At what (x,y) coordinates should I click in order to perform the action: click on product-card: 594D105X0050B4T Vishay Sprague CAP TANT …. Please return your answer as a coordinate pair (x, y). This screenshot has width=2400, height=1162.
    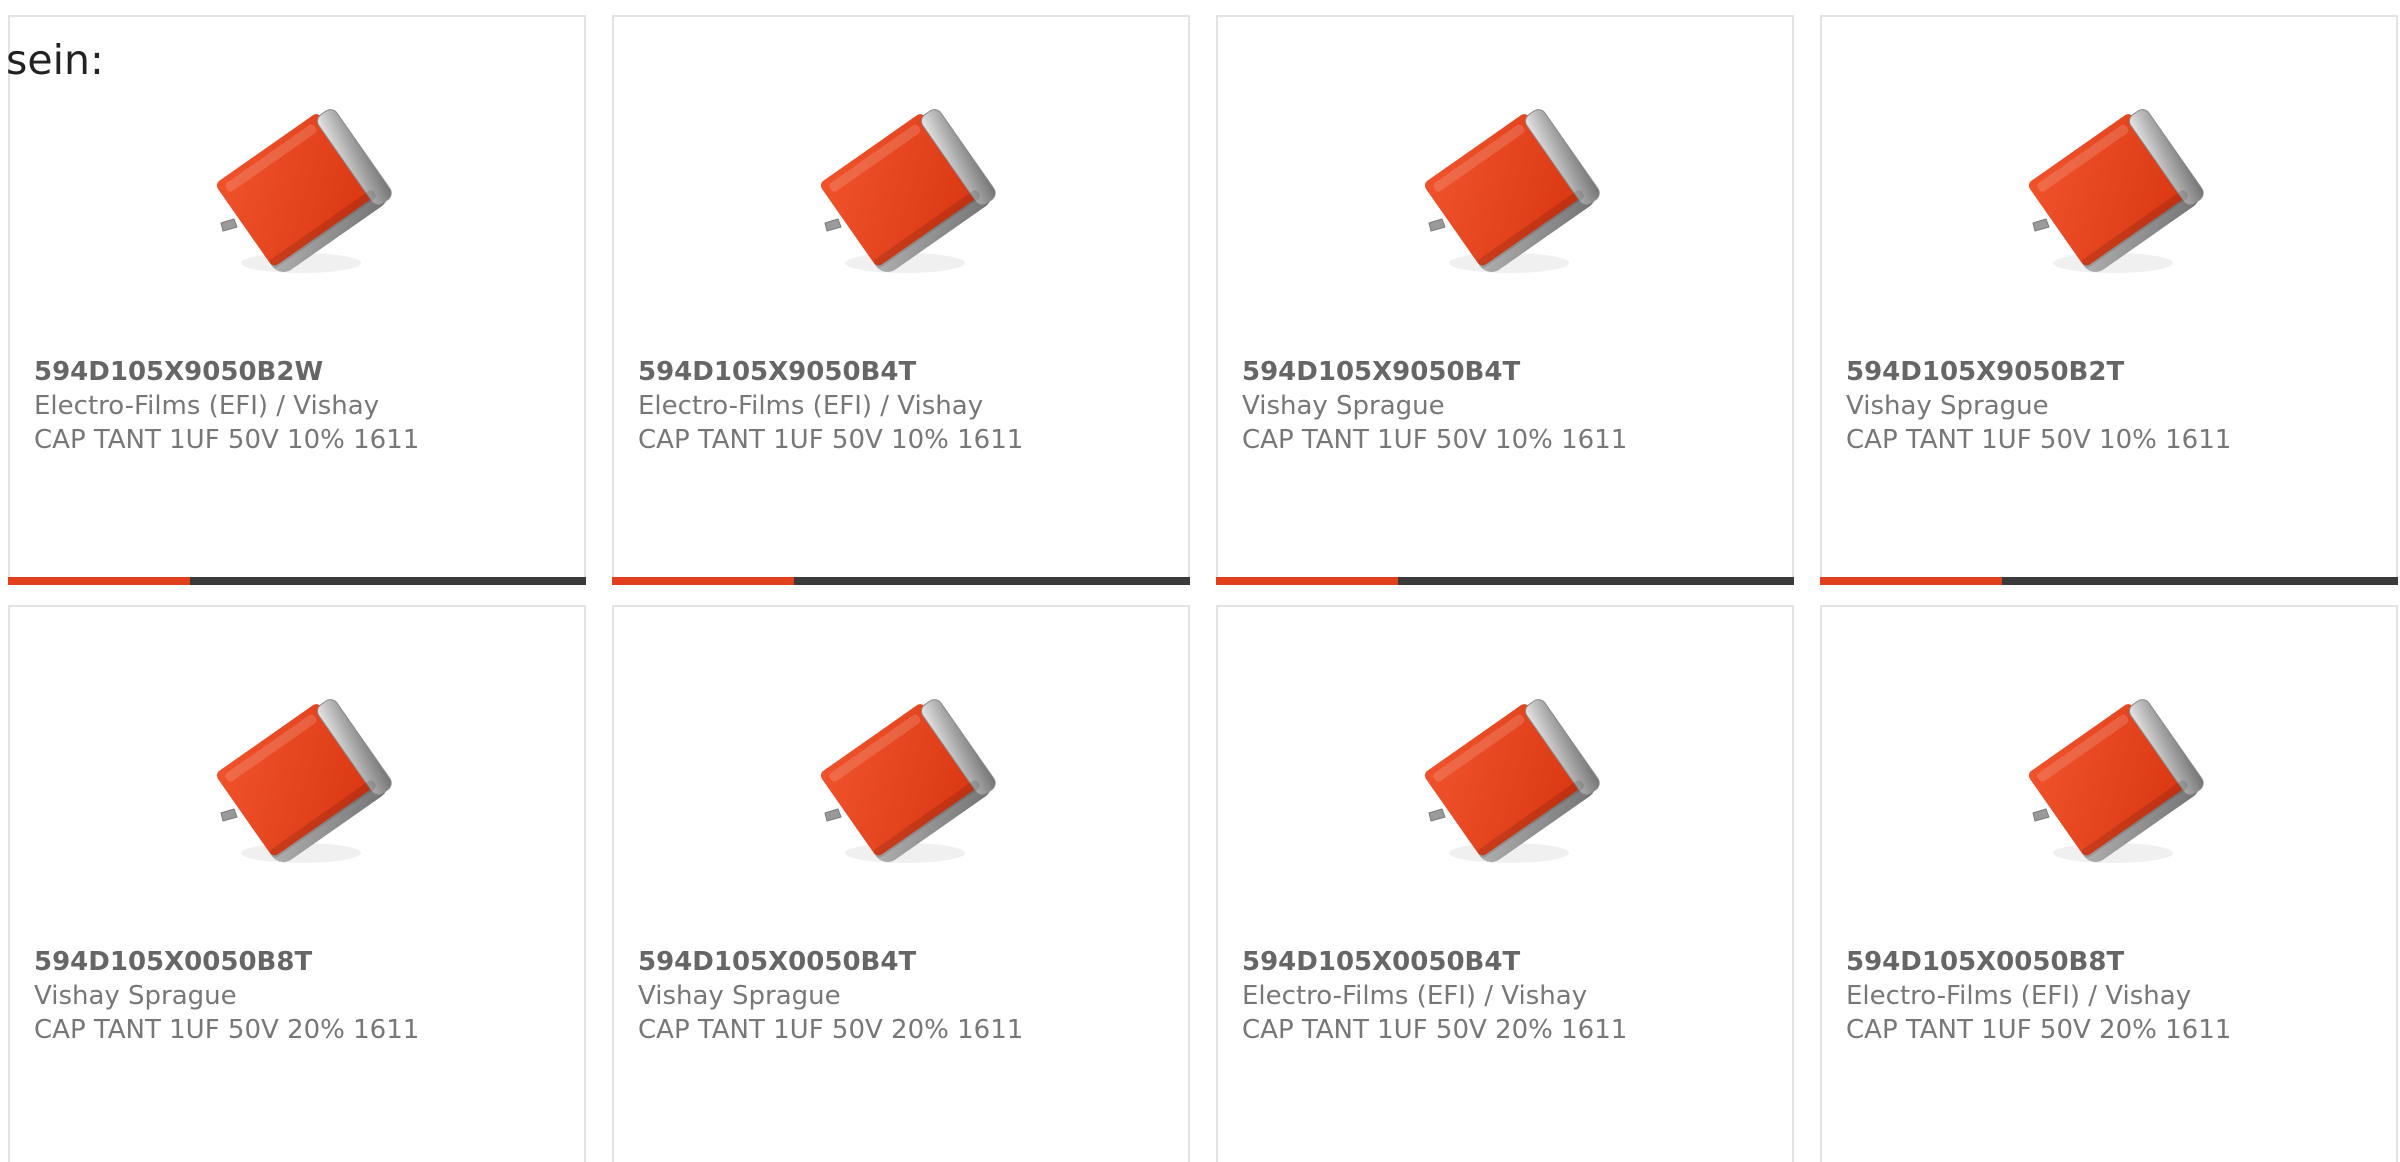
    Looking at the image, I should click on (901, 883).